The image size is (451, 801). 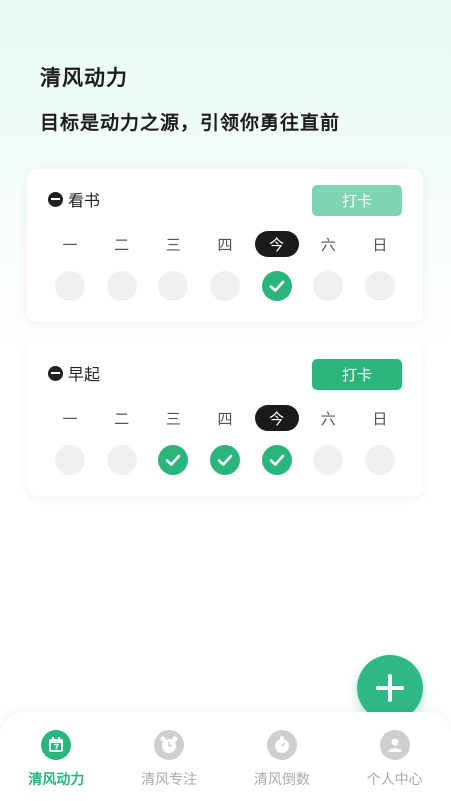 I want to click on tab-qingfeng-daoshu: 清风倒数, so click(x=282, y=756).